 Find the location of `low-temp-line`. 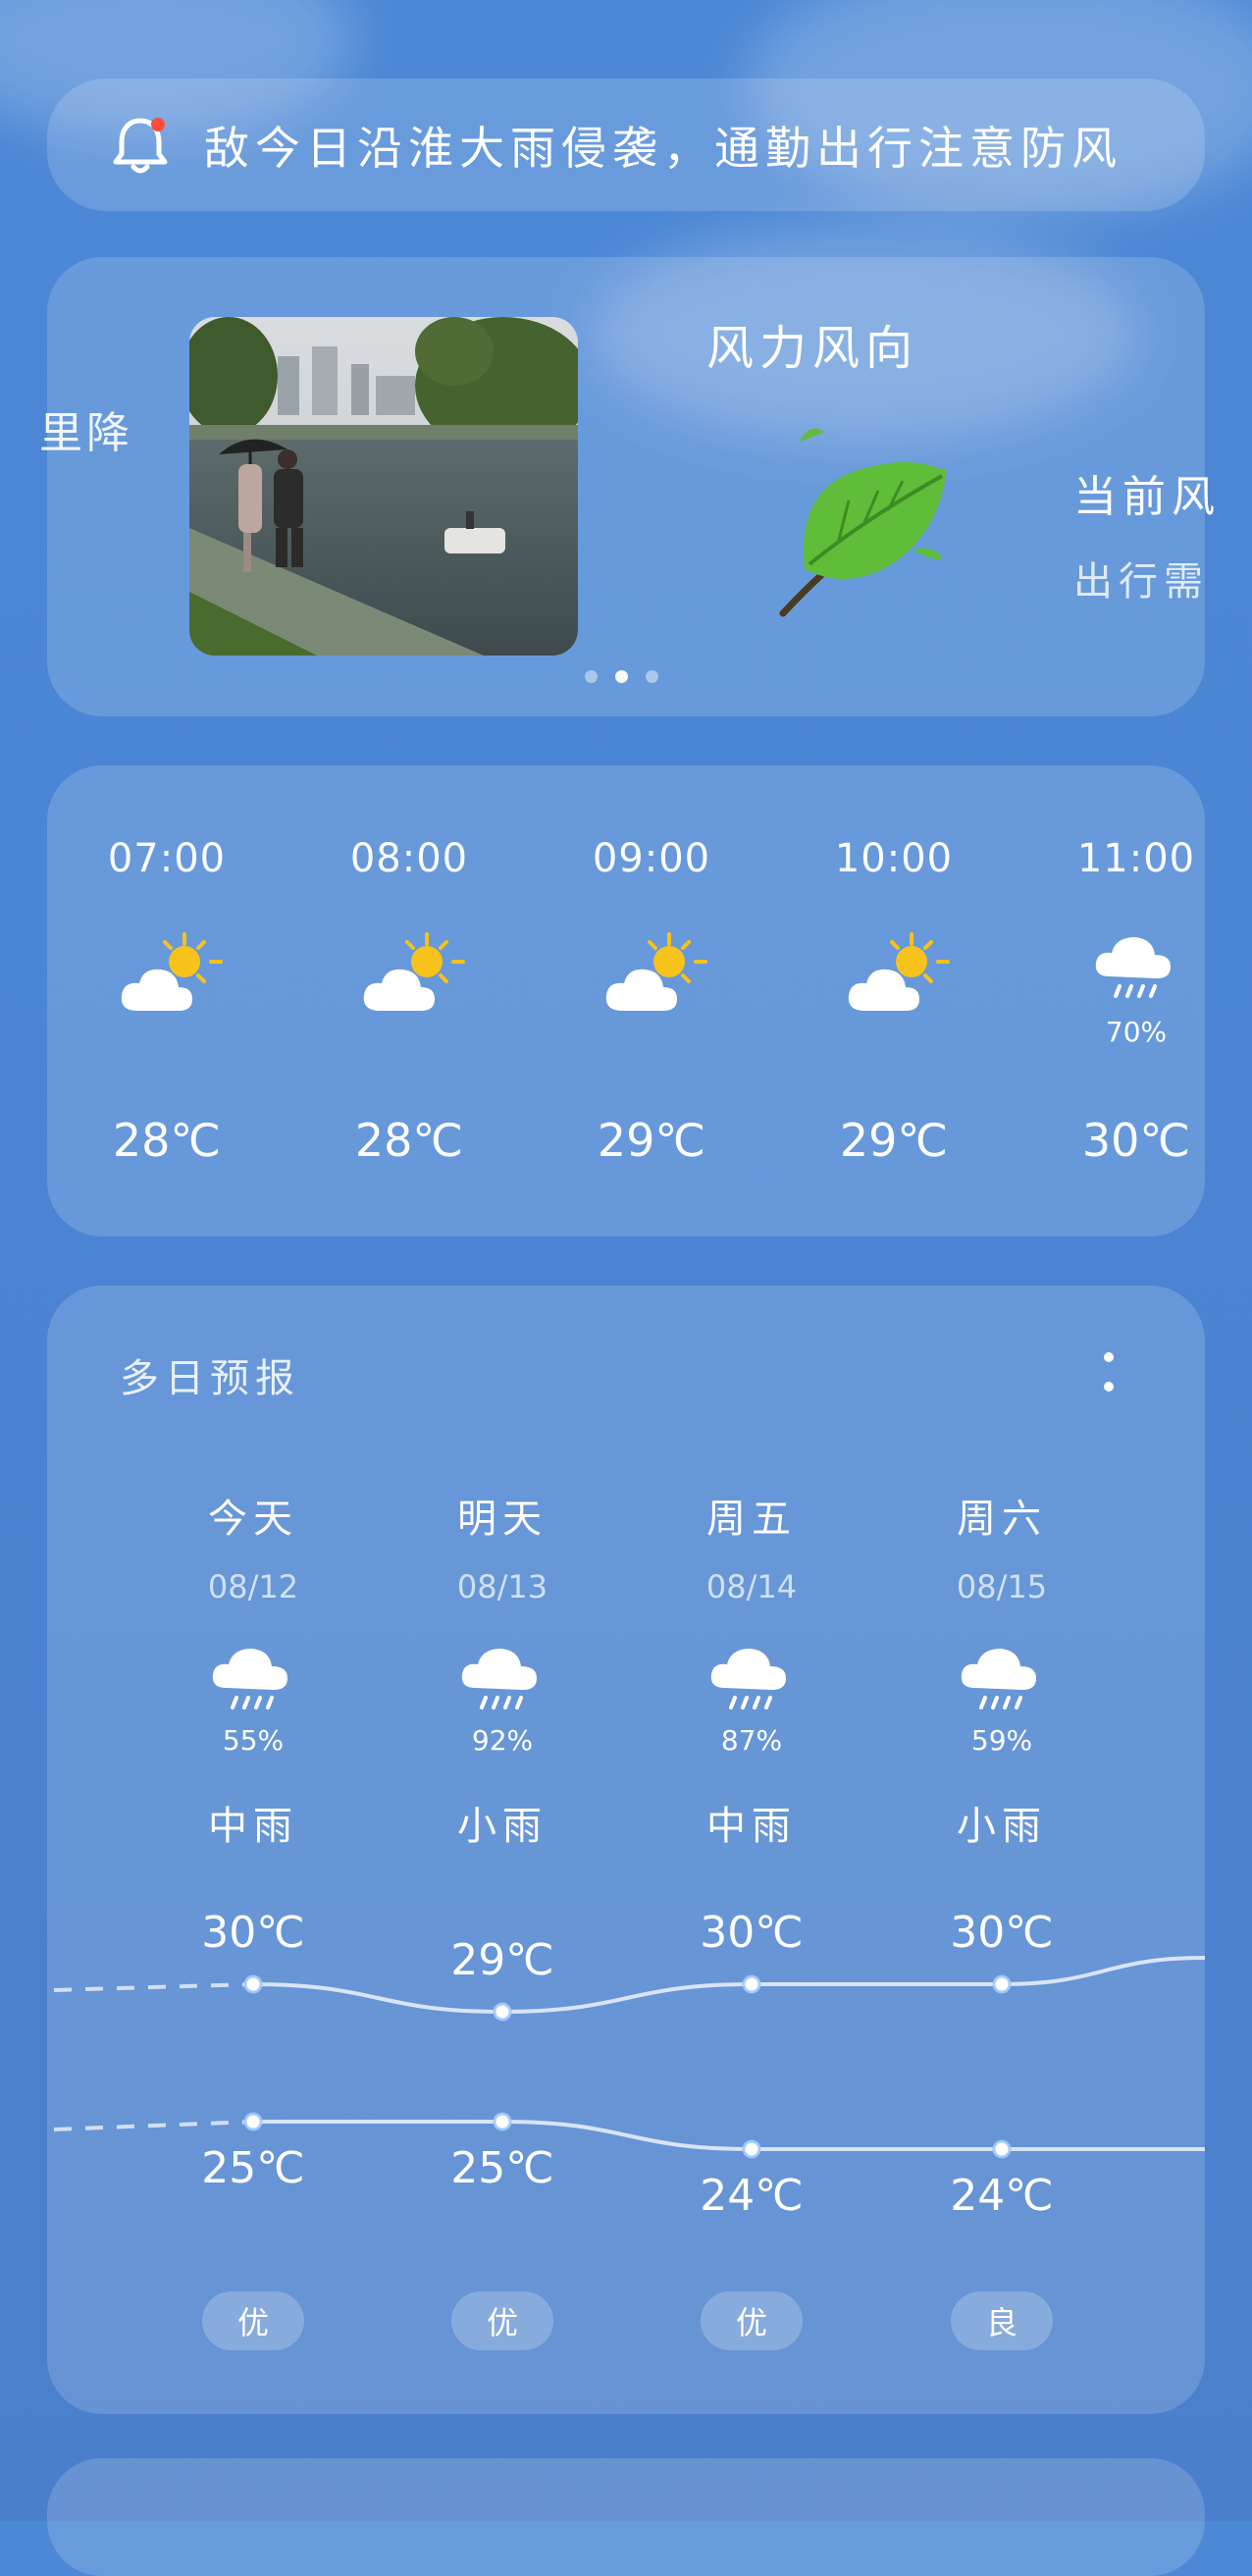

low-temp-line is located at coordinates (729, 2135).